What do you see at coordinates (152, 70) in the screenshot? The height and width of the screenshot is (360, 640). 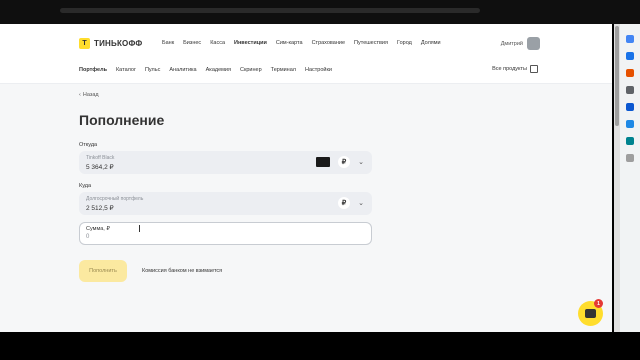 I see `tab-pulse: Пульс` at bounding box center [152, 70].